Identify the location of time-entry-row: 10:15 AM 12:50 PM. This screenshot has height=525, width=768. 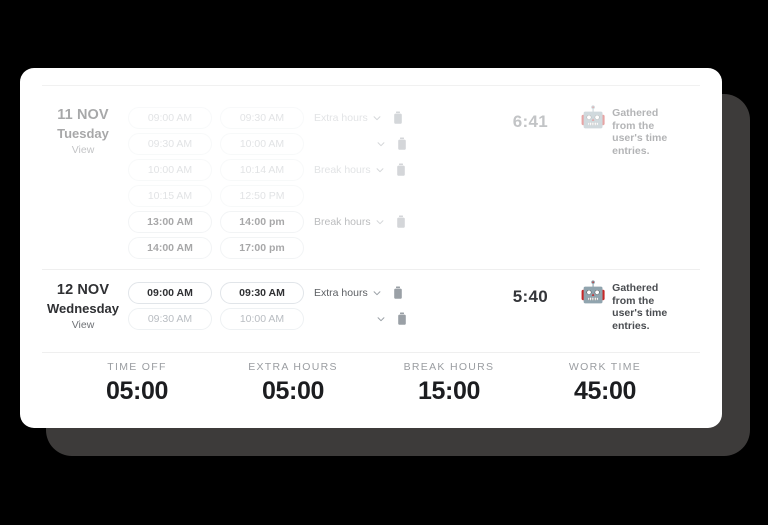
(278, 196).